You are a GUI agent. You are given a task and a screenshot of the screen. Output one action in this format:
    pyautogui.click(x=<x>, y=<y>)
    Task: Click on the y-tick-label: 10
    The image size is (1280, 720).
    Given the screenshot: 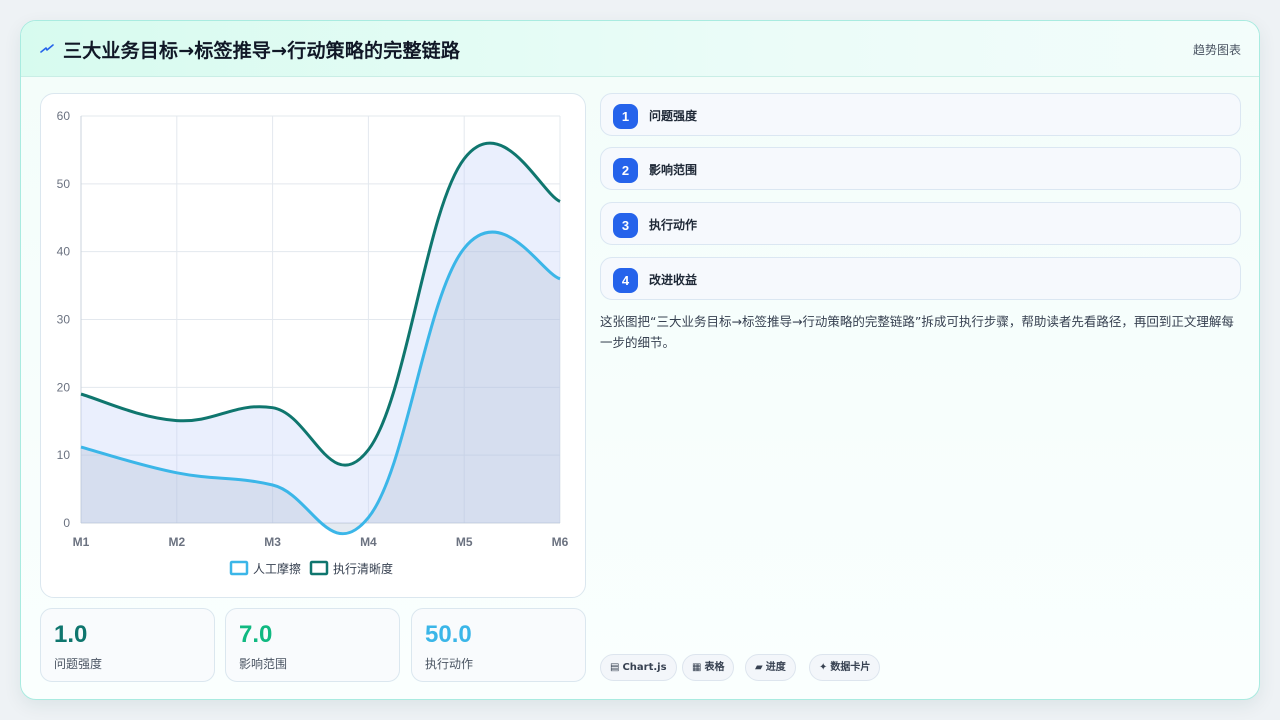 What is the action you would take?
    pyautogui.click(x=64, y=455)
    